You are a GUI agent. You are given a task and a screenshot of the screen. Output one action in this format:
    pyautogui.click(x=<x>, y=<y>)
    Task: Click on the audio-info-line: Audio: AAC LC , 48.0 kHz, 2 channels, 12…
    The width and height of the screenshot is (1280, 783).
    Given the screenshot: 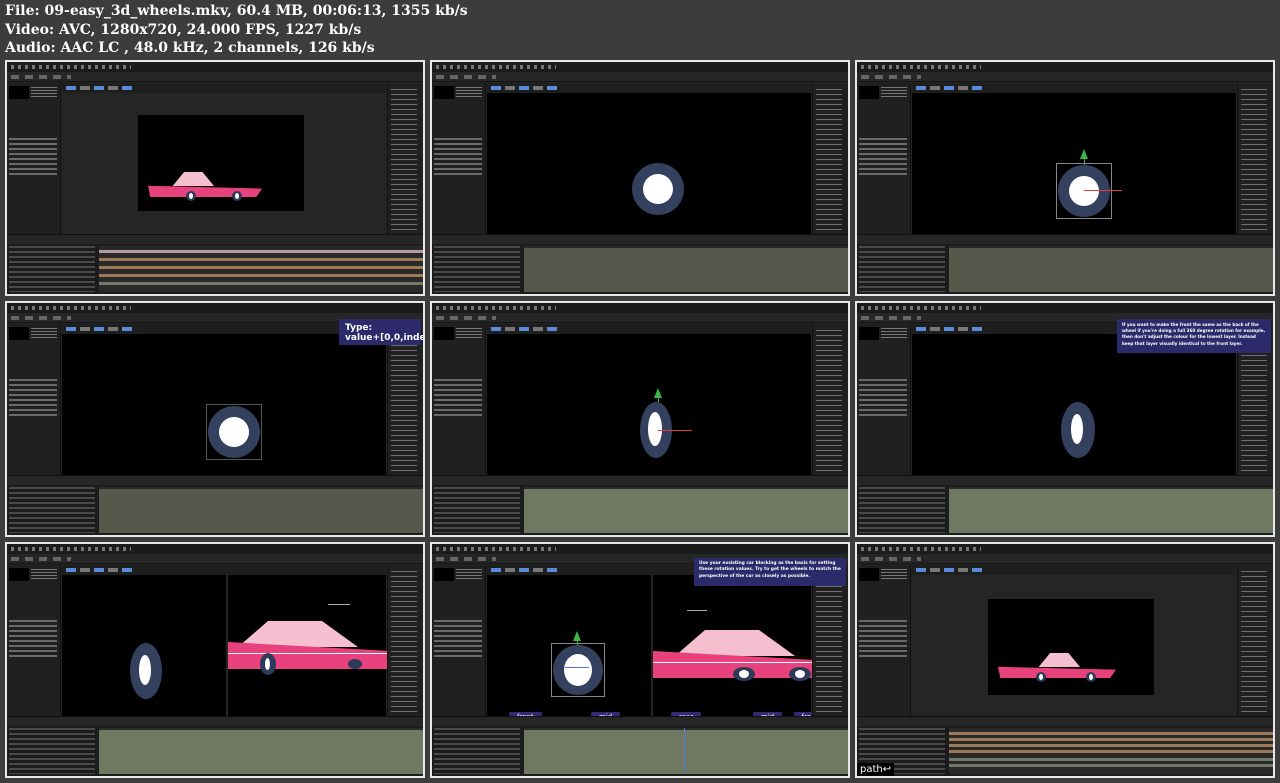 What is the action you would take?
    pyautogui.click(x=190, y=48)
    